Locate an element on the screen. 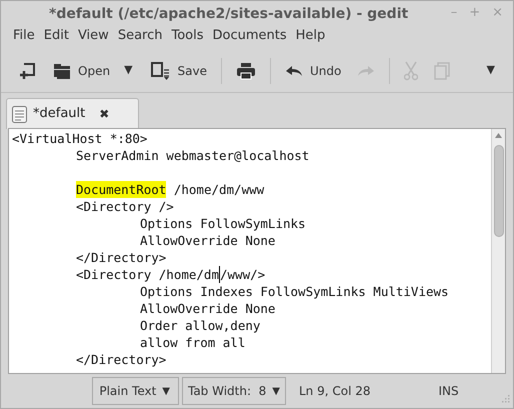  new-document-icon is located at coordinates (28, 71).